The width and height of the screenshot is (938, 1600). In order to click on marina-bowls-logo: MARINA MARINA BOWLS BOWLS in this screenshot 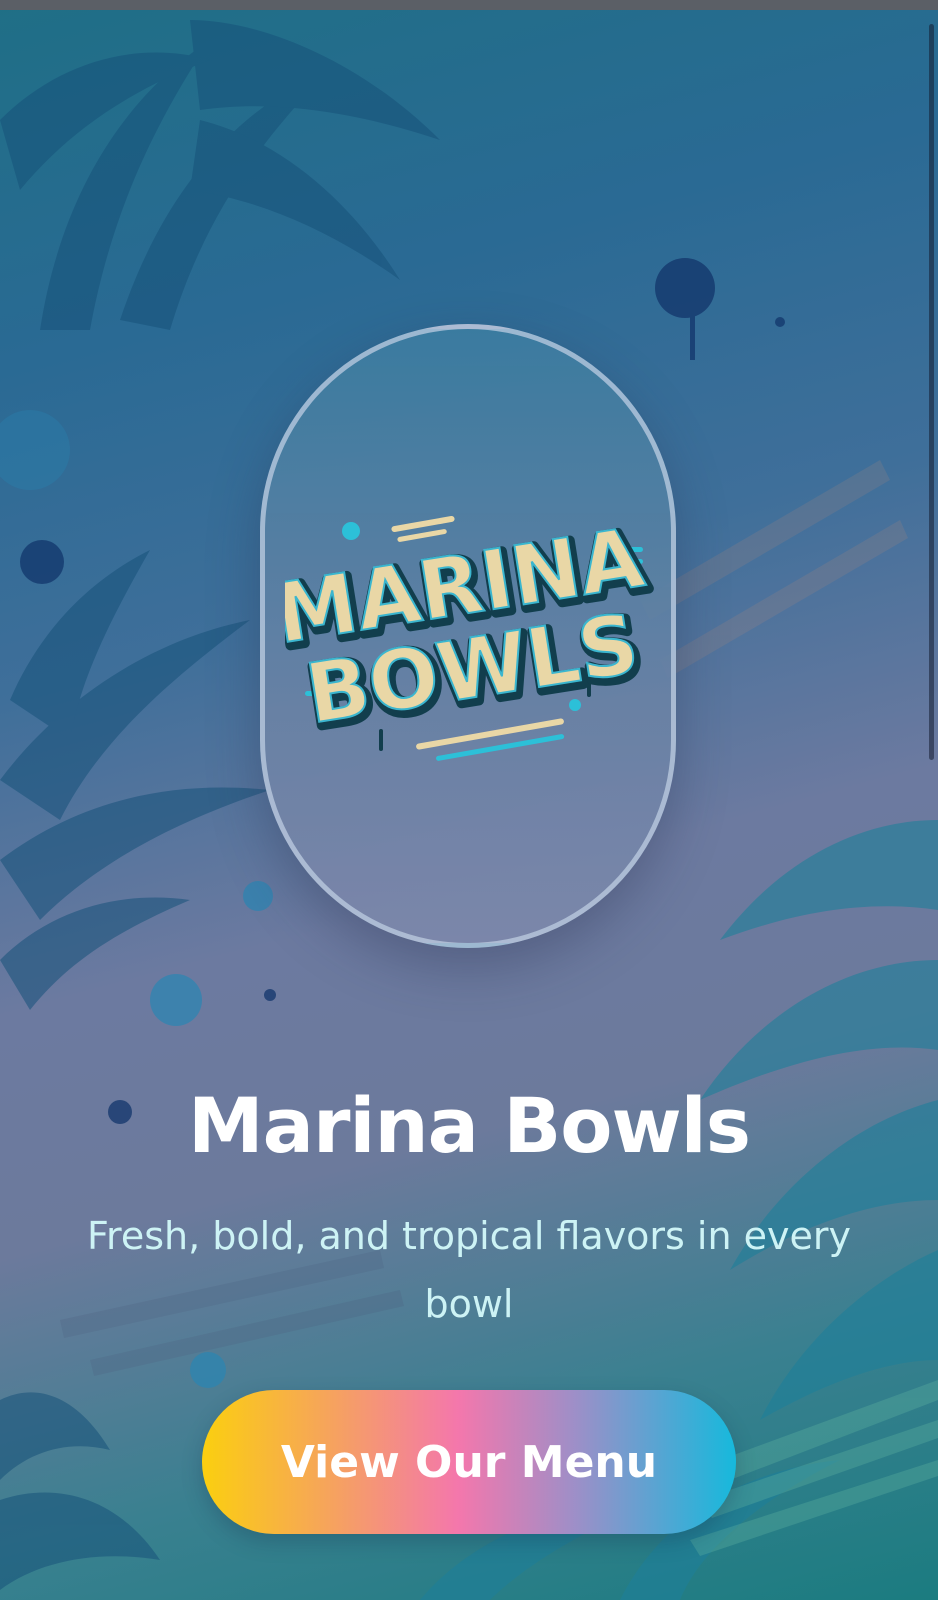, I will do `click(470, 635)`.